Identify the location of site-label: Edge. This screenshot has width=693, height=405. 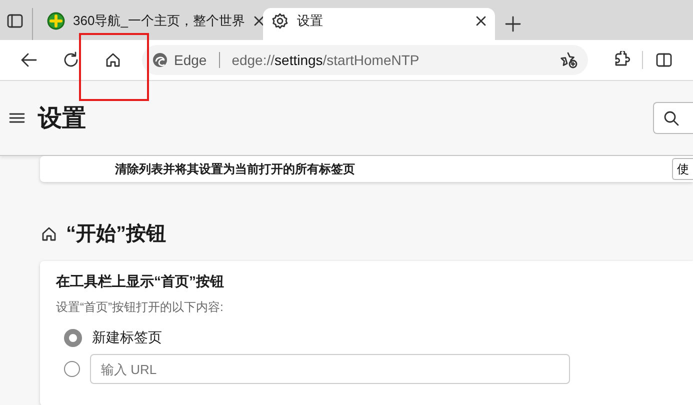
(190, 60).